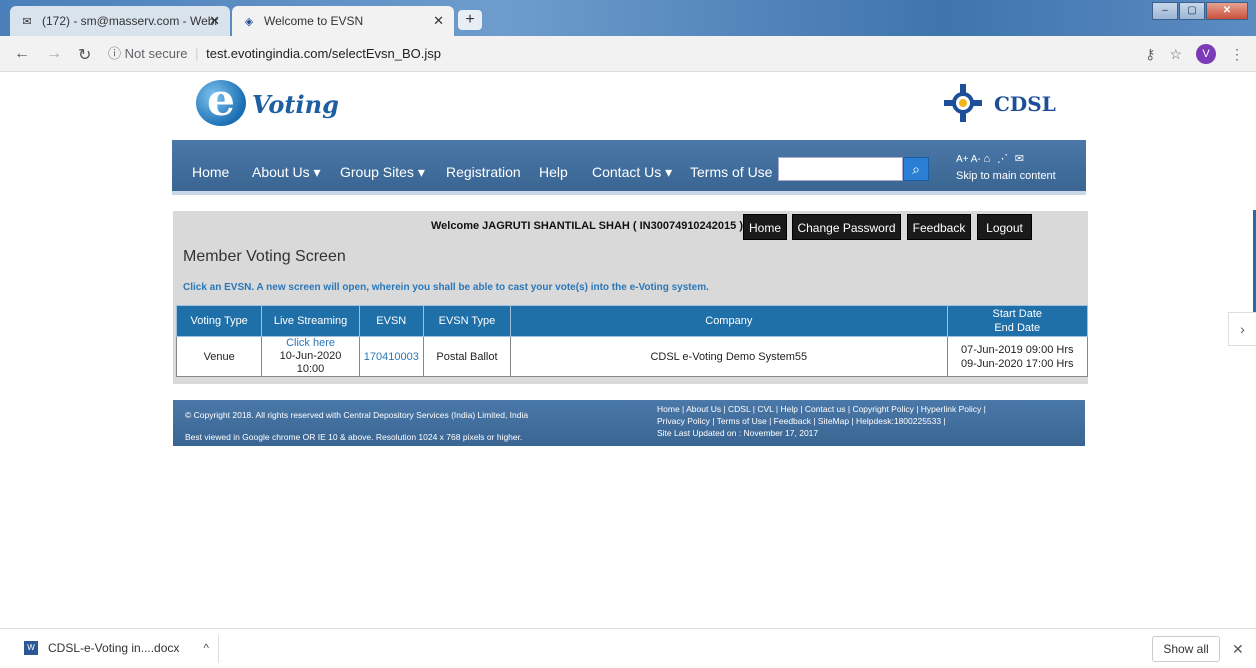 Image resolution: width=1256 pixels, height=668 pixels. What do you see at coordinates (54, 54) in the screenshot?
I see `forward-arrow-icon: →` at bounding box center [54, 54].